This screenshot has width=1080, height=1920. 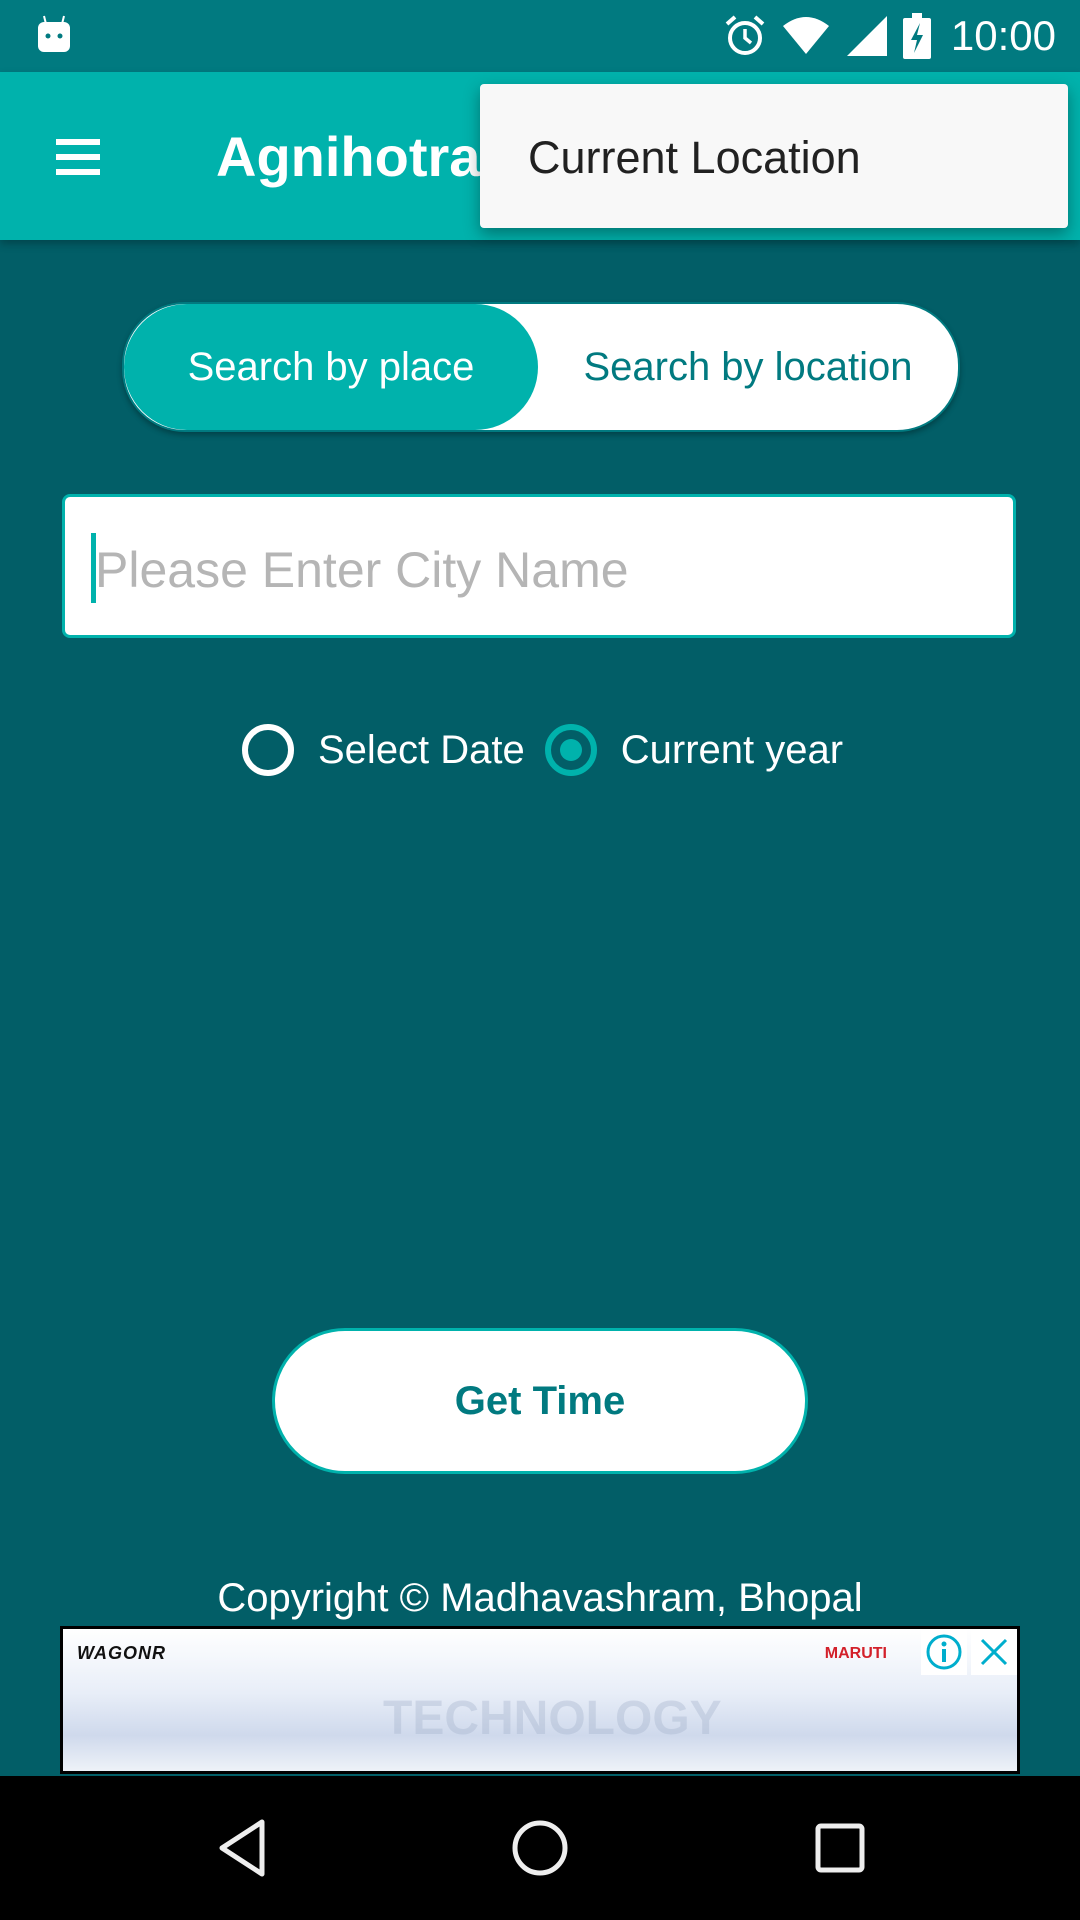 I want to click on tab-search-by-location: Search by location, so click(x=748, y=367).